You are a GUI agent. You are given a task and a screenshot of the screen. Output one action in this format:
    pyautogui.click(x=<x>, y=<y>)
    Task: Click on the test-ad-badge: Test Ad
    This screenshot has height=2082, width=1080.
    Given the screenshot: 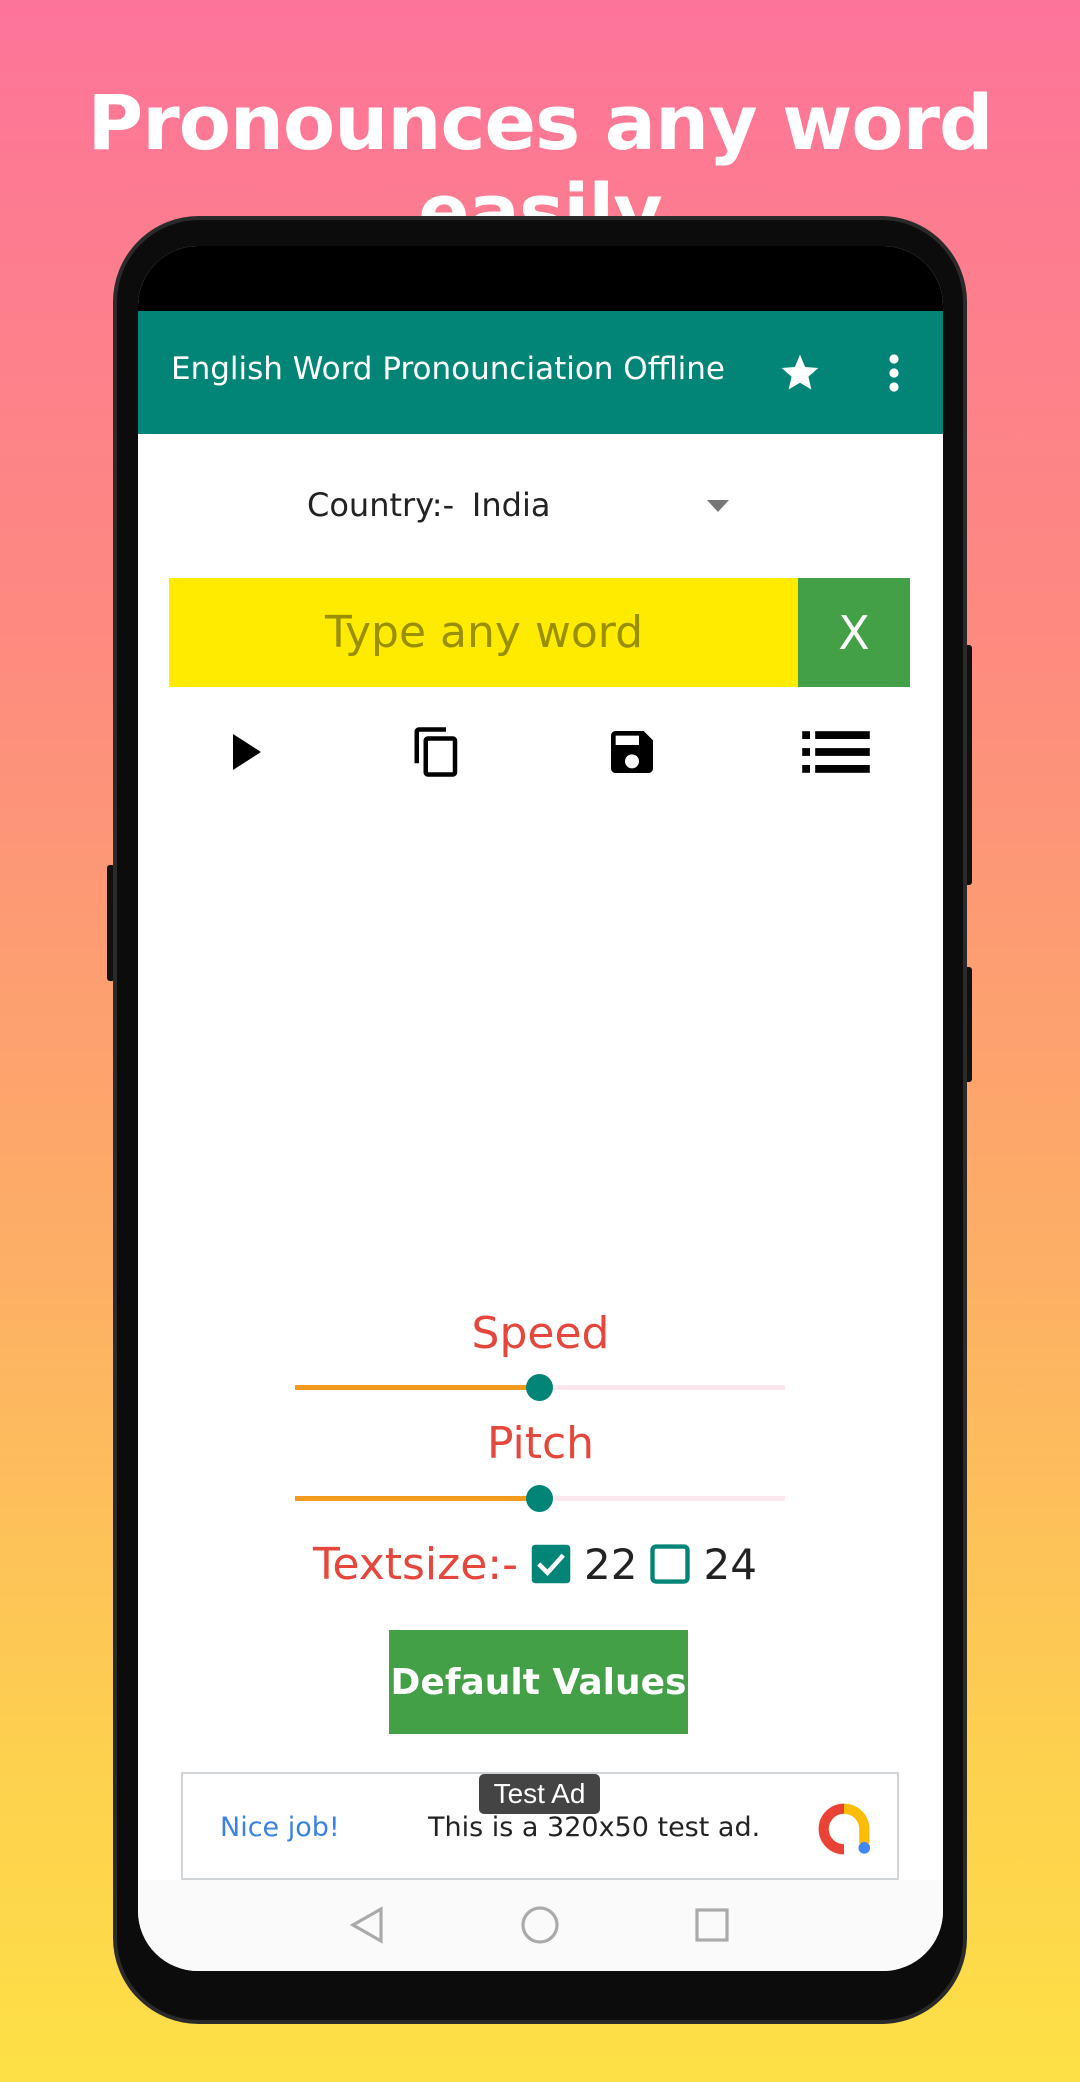 What is the action you would take?
    pyautogui.click(x=539, y=1794)
    